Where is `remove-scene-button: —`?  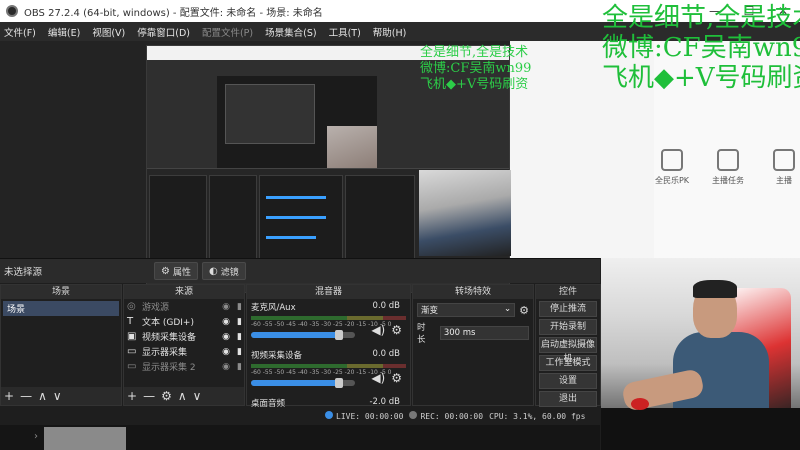
remove-scene-button: — is located at coordinates (26, 396).